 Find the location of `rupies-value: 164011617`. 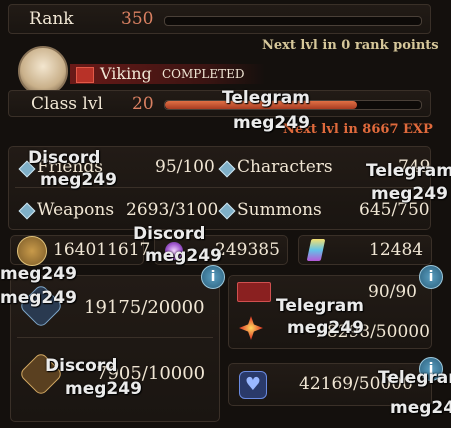

rupies-value: 164011617 is located at coordinates (102, 250).